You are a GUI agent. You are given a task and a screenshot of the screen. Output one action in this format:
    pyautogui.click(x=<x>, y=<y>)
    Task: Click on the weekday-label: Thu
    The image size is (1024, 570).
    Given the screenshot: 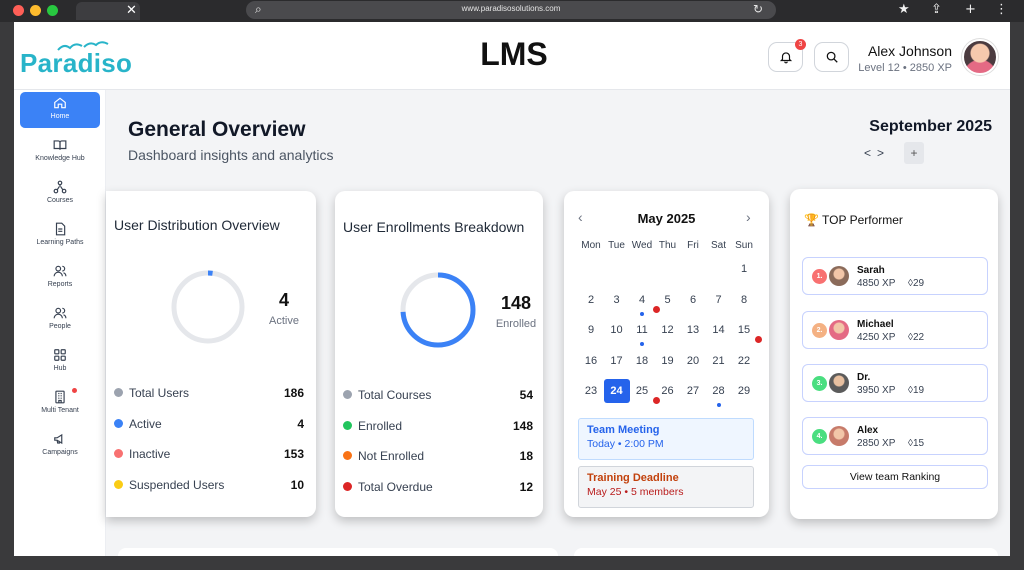 What is the action you would take?
    pyautogui.click(x=667, y=245)
    